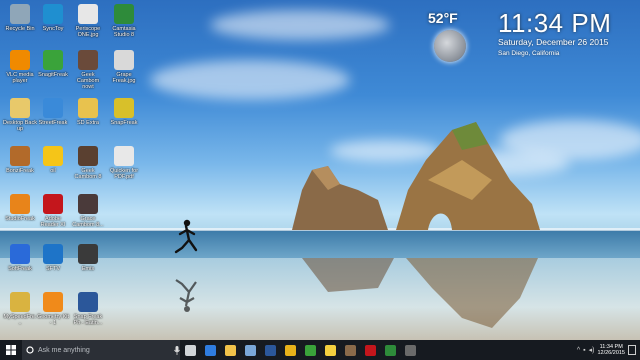 This screenshot has width=640, height=360. Describe the element at coordinates (53, 269) in the screenshot. I see `desktop-icon-label: SFTV` at that location.